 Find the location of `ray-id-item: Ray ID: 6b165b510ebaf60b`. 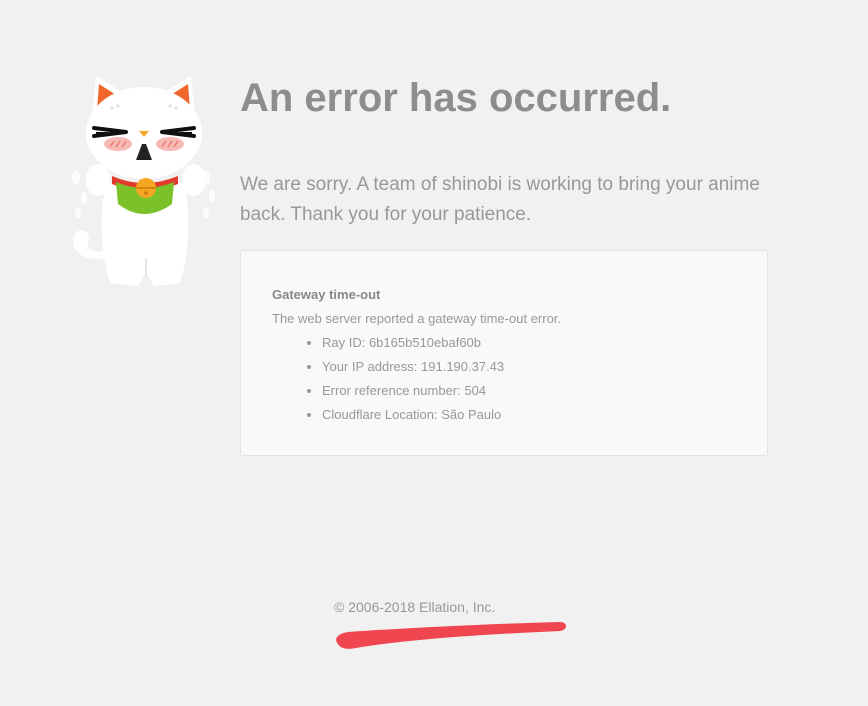

ray-id-item: Ray ID: 6b165b510ebaf60b is located at coordinates (529, 343).